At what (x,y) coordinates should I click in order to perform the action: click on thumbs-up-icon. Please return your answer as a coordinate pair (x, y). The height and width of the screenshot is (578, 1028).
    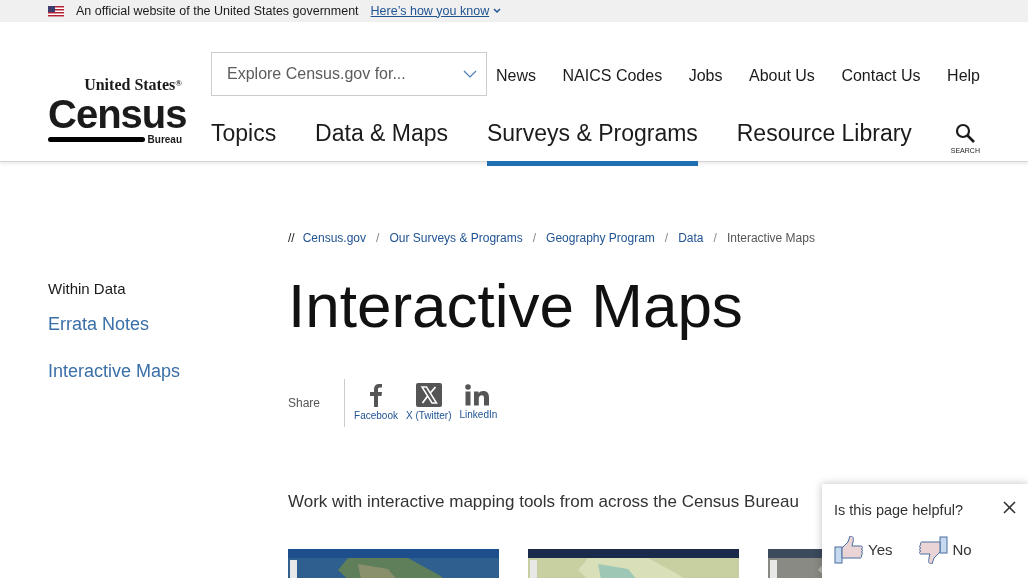
    Looking at the image, I should click on (849, 550).